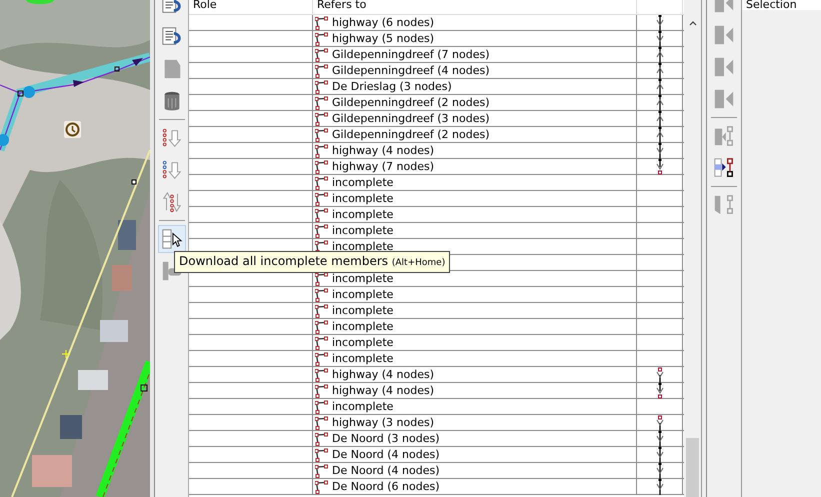  Describe the element at coordinates (312, 262) in the screenshot. I see `tooltip: Download all incomplete members (Alt+Home)` at that location.